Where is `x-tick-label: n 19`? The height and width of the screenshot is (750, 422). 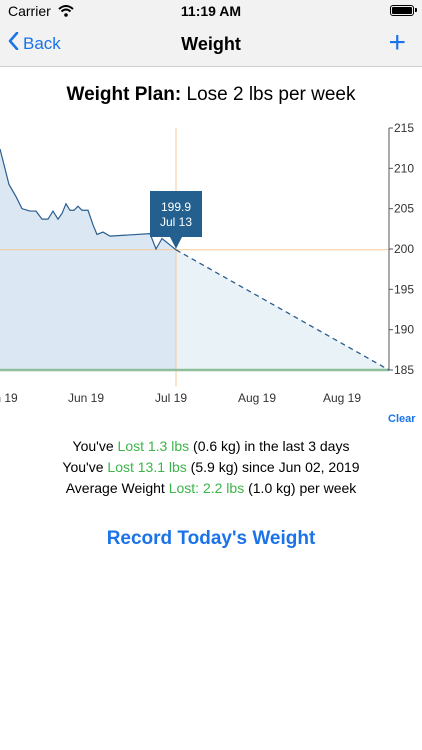 x-tick-label: n 19 is located at coordinates (9, 398).